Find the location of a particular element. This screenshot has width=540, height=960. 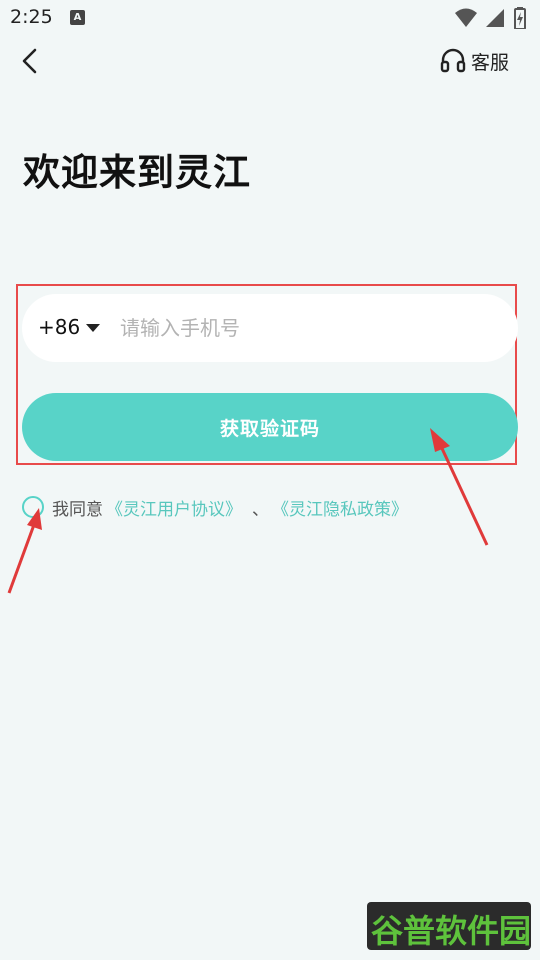

phone-input is located at coordinates (310, 328).